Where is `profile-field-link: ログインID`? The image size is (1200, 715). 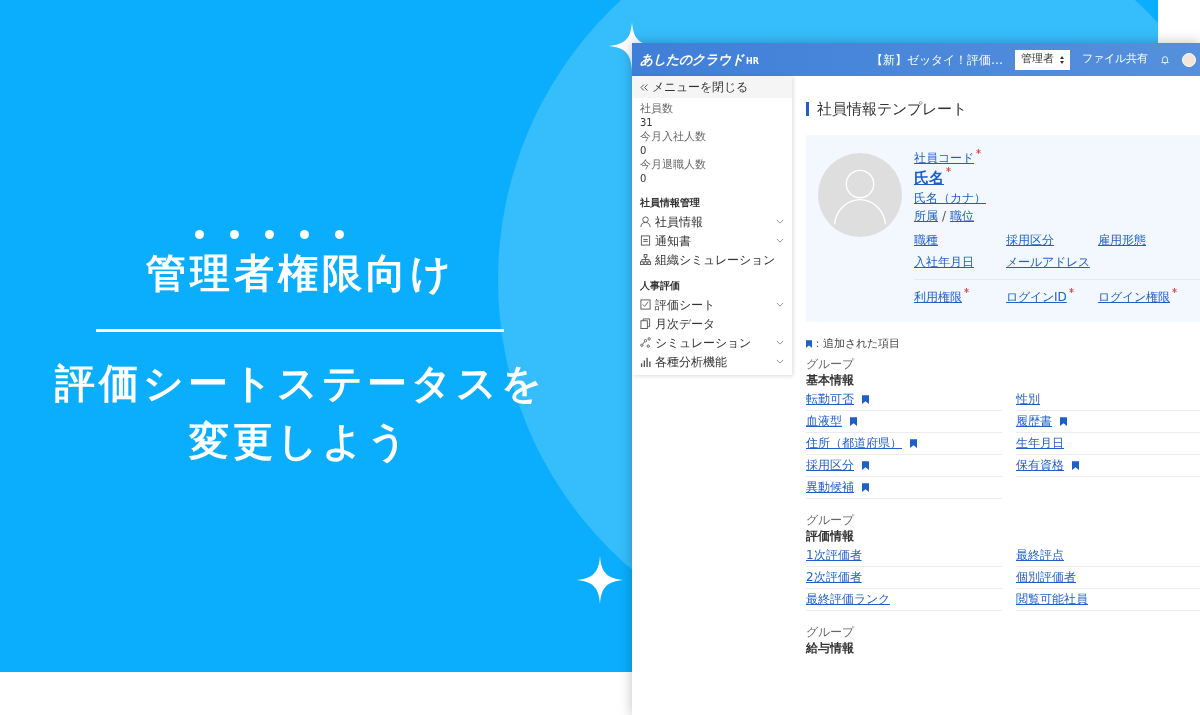
profile-field-link: ログインID is located at coordinates (1036, 297).